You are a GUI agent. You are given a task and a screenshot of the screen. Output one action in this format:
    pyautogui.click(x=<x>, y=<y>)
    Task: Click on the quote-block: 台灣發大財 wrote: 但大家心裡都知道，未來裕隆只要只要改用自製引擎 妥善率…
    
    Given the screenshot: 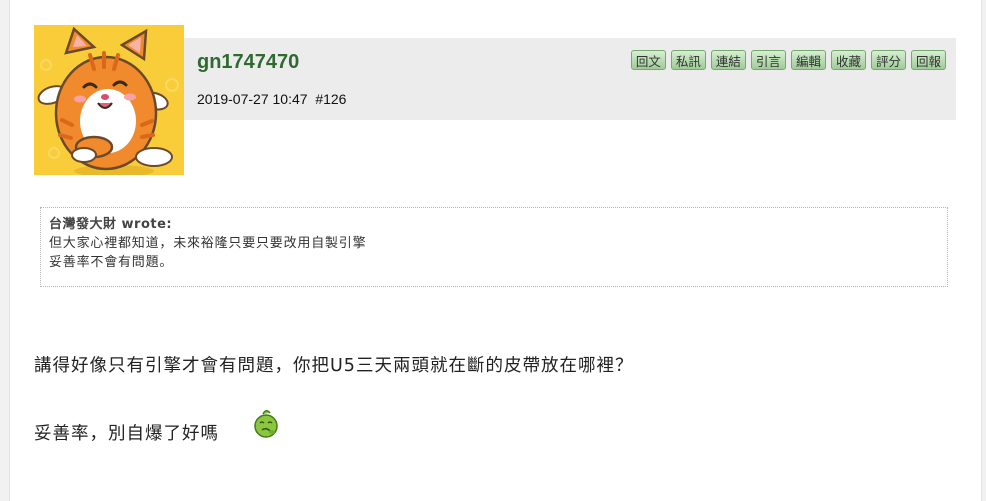 What is the action you would take?
    pyautogui.click(x=494, y=247)
    